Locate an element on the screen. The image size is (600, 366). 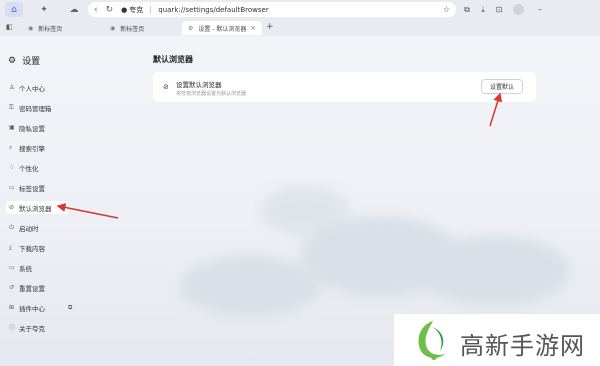
arrow-to-default-browser is located at coordinates (87, 211).